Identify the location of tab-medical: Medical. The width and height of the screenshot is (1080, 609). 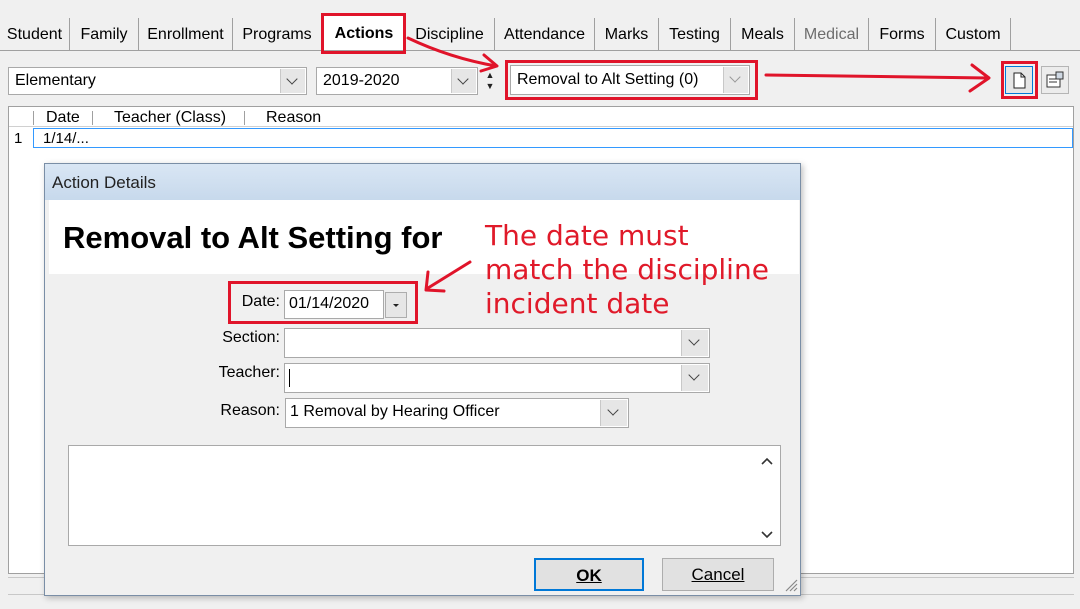
(832, 34).